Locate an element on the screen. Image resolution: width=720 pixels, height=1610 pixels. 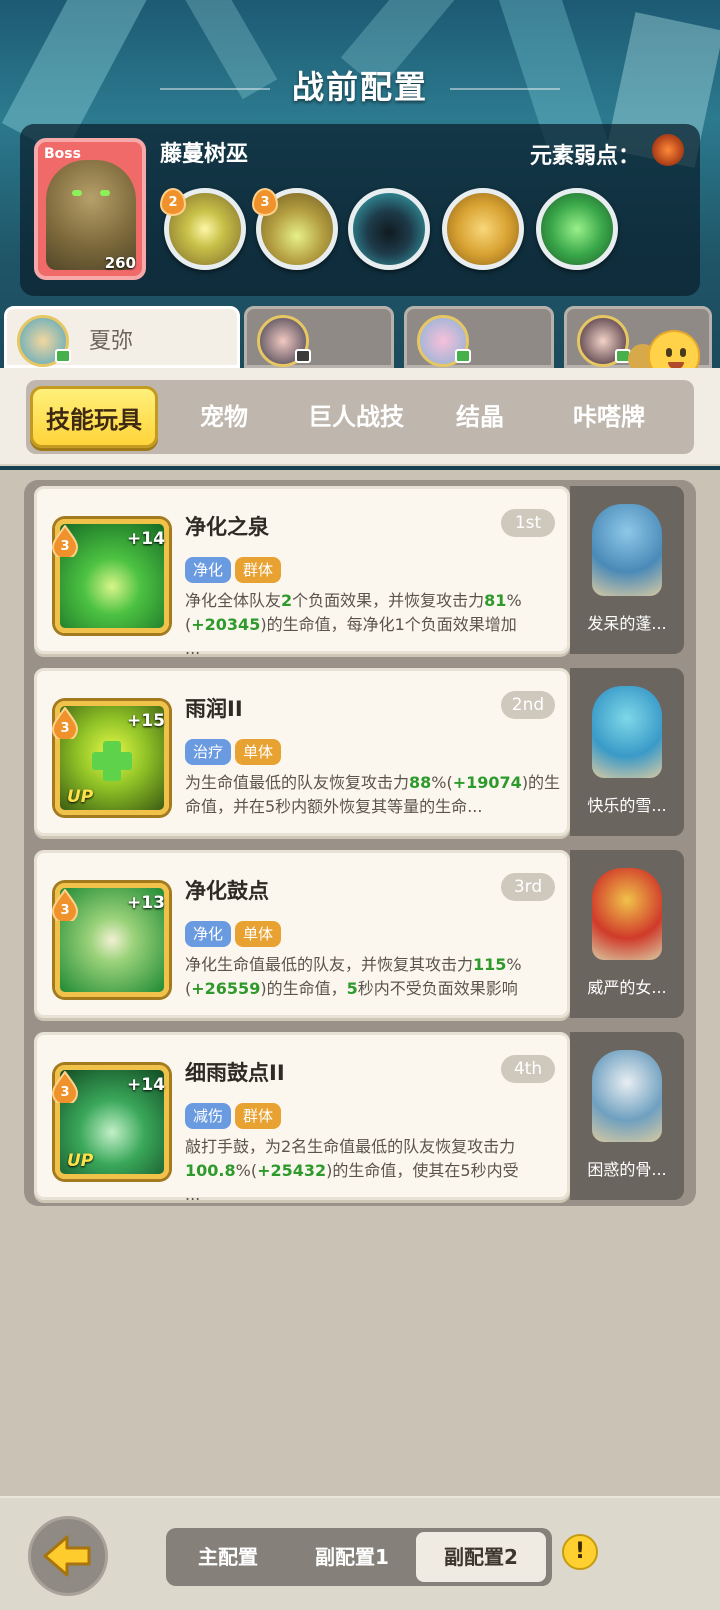
skill-rank-badge: 4th is located at coordinates (528, 1069).